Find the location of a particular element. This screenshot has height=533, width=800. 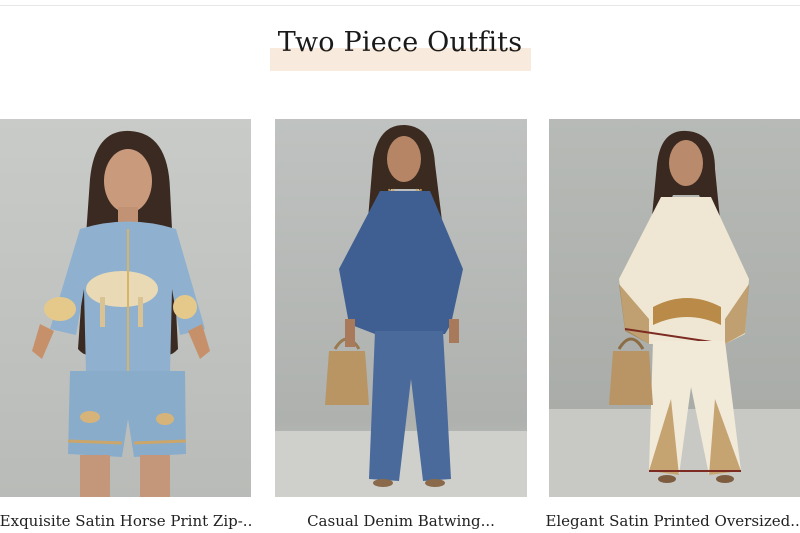

section-title: Two Piece Outfits is located at coordinates (400, 42).